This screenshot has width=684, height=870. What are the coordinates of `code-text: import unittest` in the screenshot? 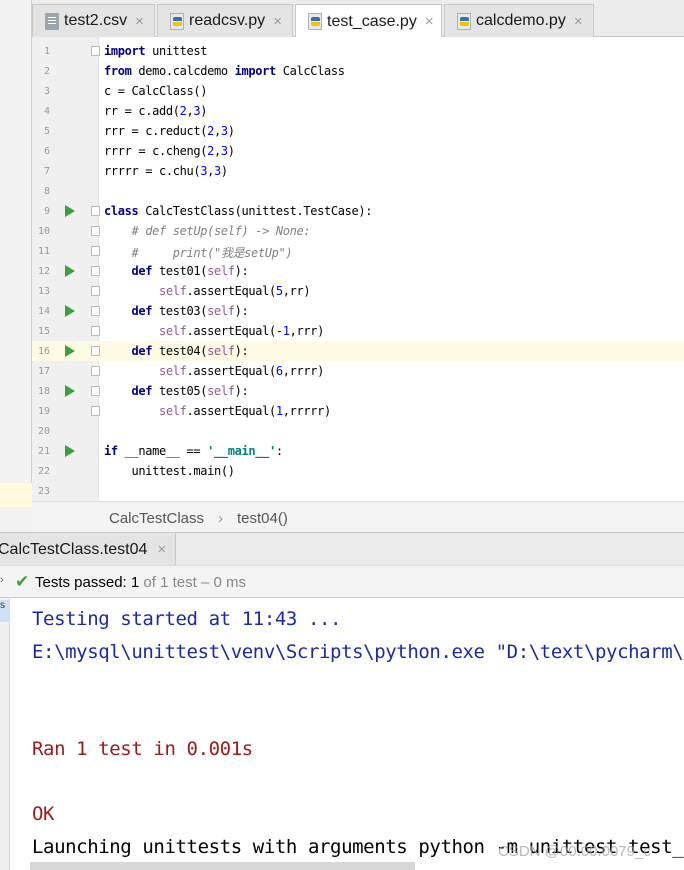 It's located at (155, 51).